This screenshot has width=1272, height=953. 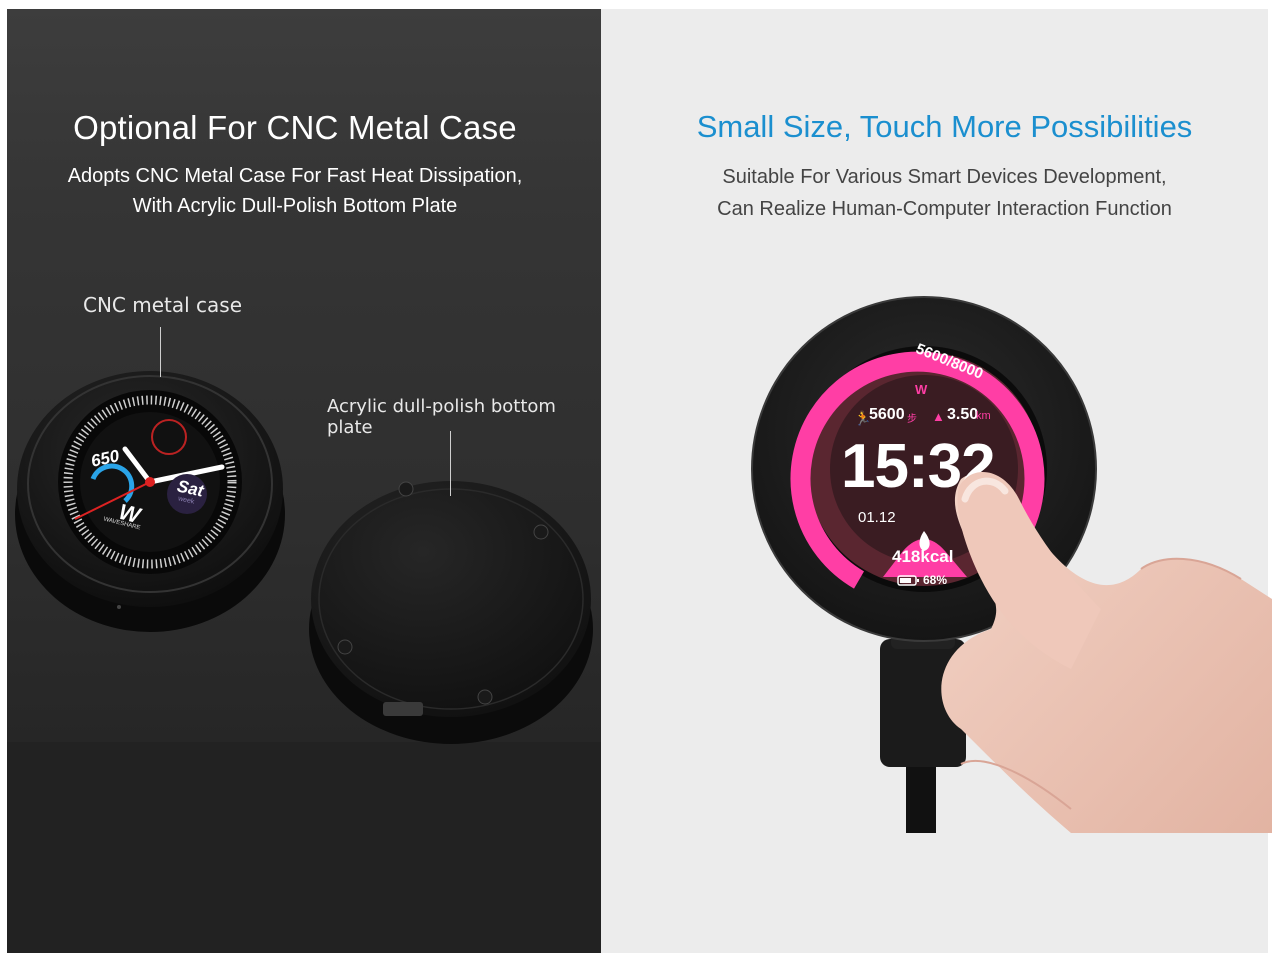 I want to click on watch-face, so click(x=150, y=482).